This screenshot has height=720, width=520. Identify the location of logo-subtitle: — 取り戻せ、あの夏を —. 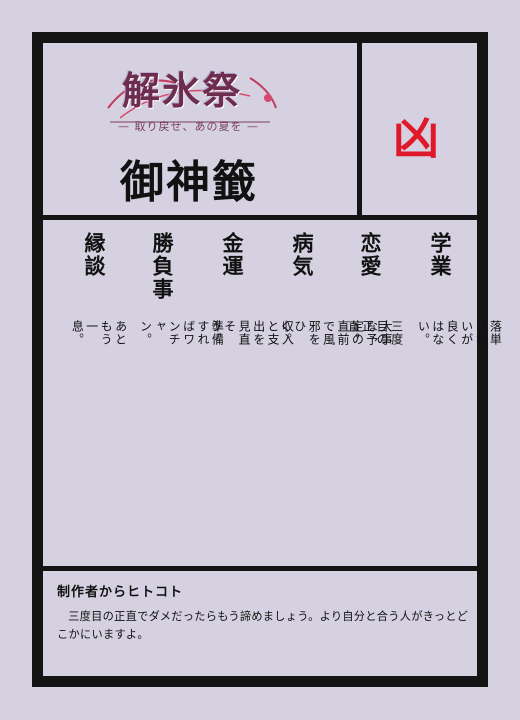
(188, 126).